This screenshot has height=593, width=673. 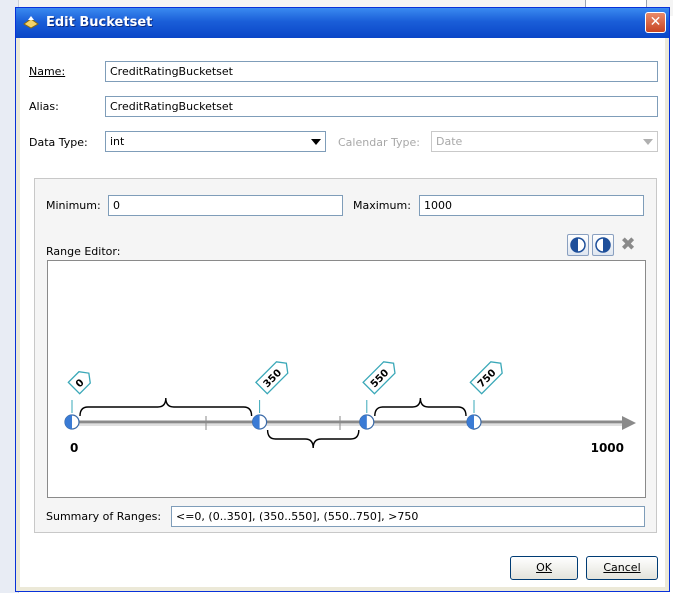 I want to click on range-editor-label: Range Editor:, so click(x=83, y=251).